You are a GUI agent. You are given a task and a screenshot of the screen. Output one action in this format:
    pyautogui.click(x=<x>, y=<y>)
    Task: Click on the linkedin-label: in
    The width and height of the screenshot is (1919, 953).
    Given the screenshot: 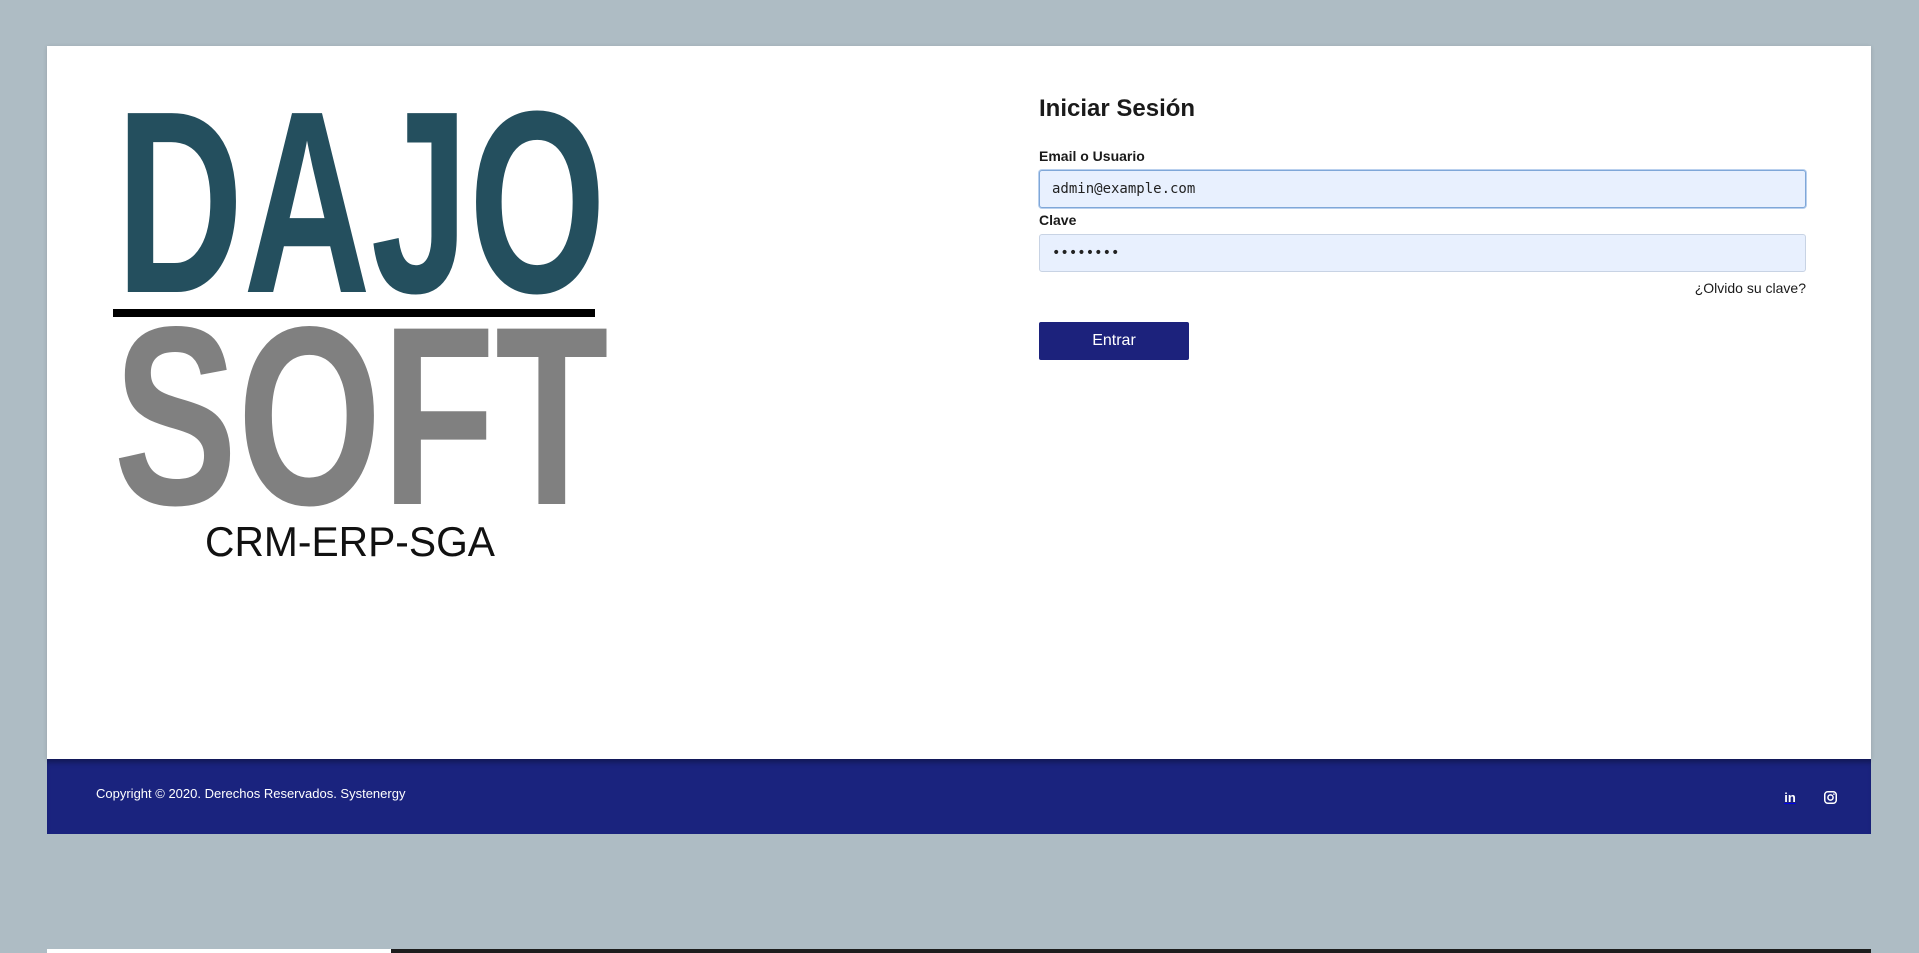 What is the action you would take?
    pyautogui.click(x=1790, y=797)
    